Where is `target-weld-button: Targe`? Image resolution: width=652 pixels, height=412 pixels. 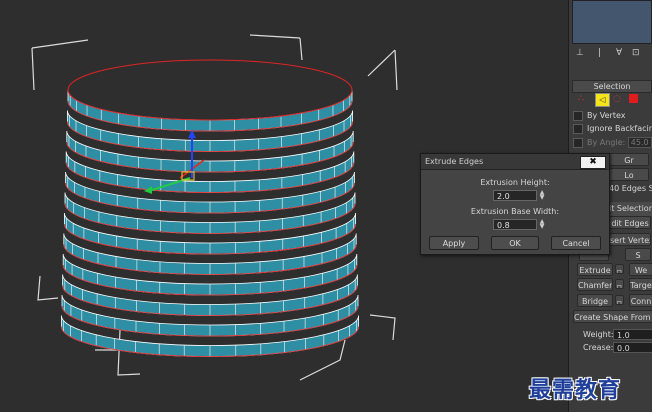
target-weld-button: Targe is located at coordinates (640, 284).